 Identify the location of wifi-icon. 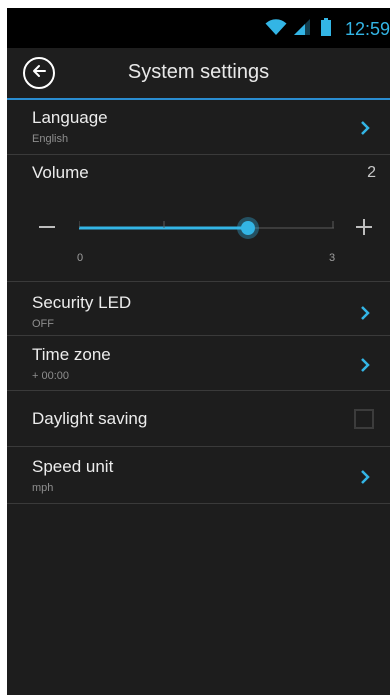
(276, 29).